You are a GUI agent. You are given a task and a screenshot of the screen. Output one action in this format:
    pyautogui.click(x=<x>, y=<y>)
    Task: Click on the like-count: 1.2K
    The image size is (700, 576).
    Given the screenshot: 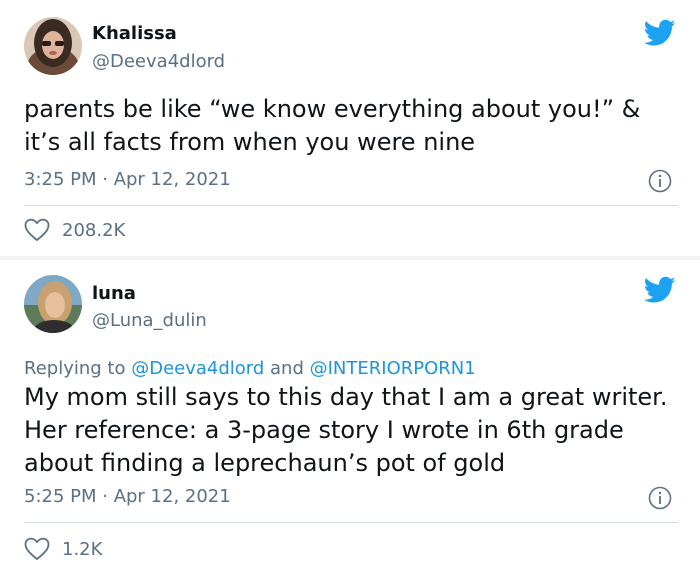 What is the action you would take?
    pyautogui.click(x=82, y=549)
    